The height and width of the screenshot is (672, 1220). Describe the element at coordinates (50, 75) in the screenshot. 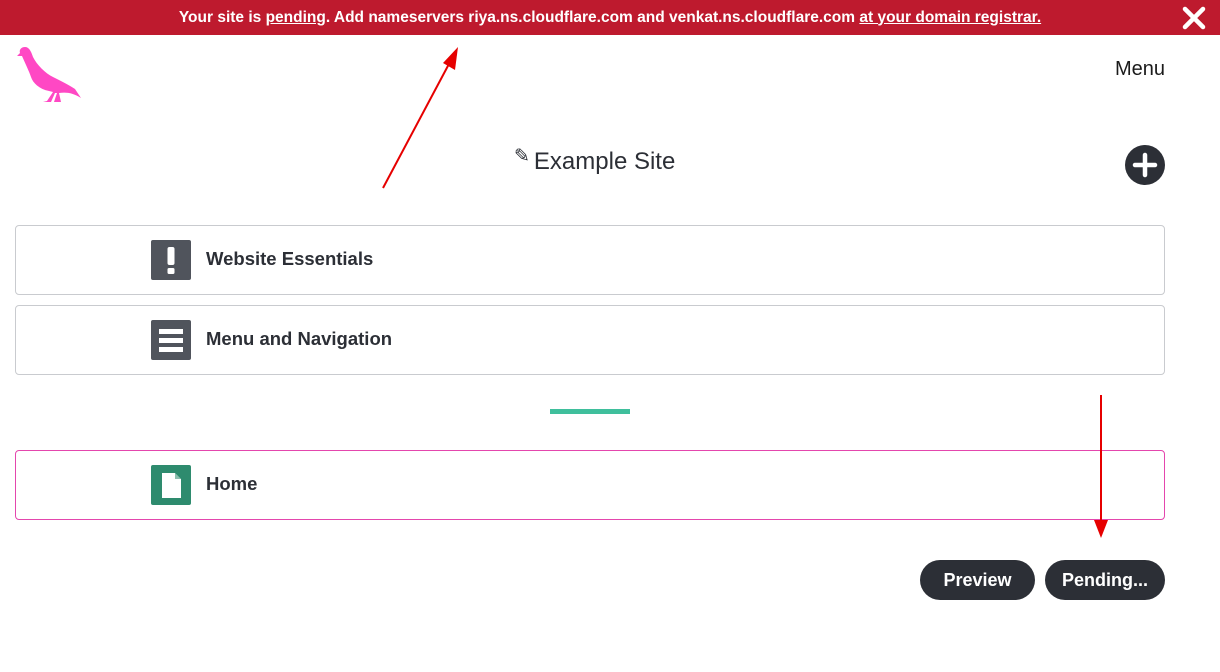

I see `pigeon-logo-icon` at that location.